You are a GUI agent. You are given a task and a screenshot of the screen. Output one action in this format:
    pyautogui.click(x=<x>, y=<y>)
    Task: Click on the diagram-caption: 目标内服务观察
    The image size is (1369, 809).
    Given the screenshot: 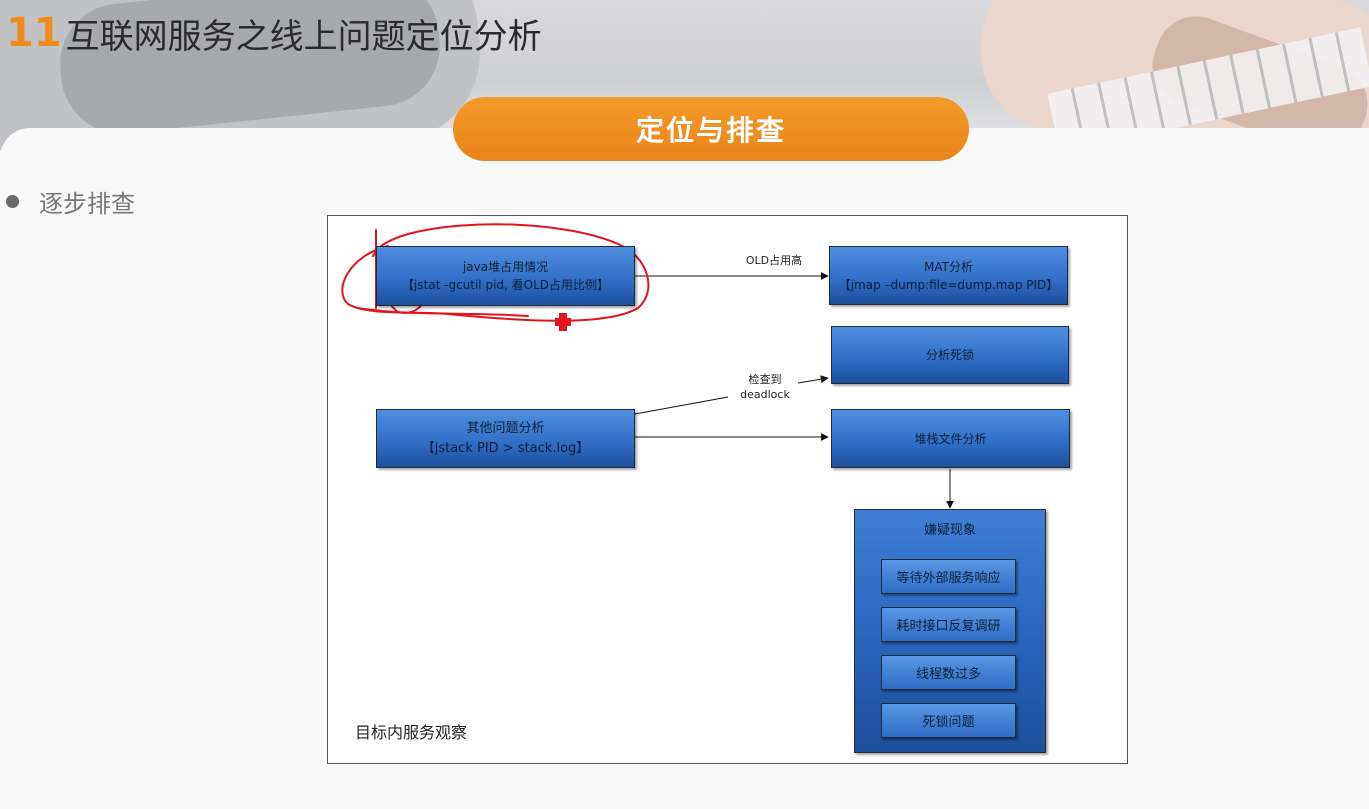 What is the action you would take?
    pyautogui.click(x=411, y=732)
    